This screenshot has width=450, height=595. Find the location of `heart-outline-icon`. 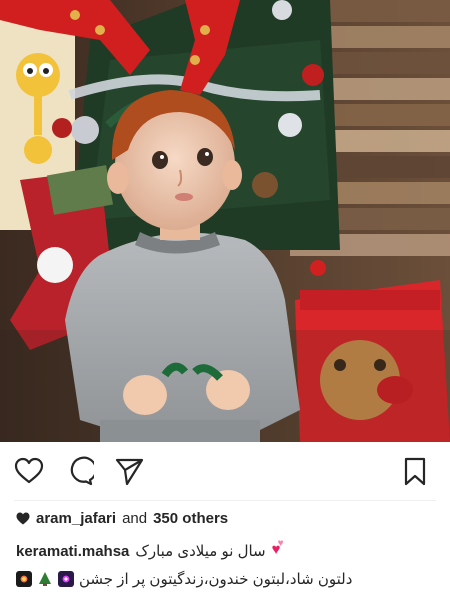

heart-outline-icon is located at coordinates (29, 470).